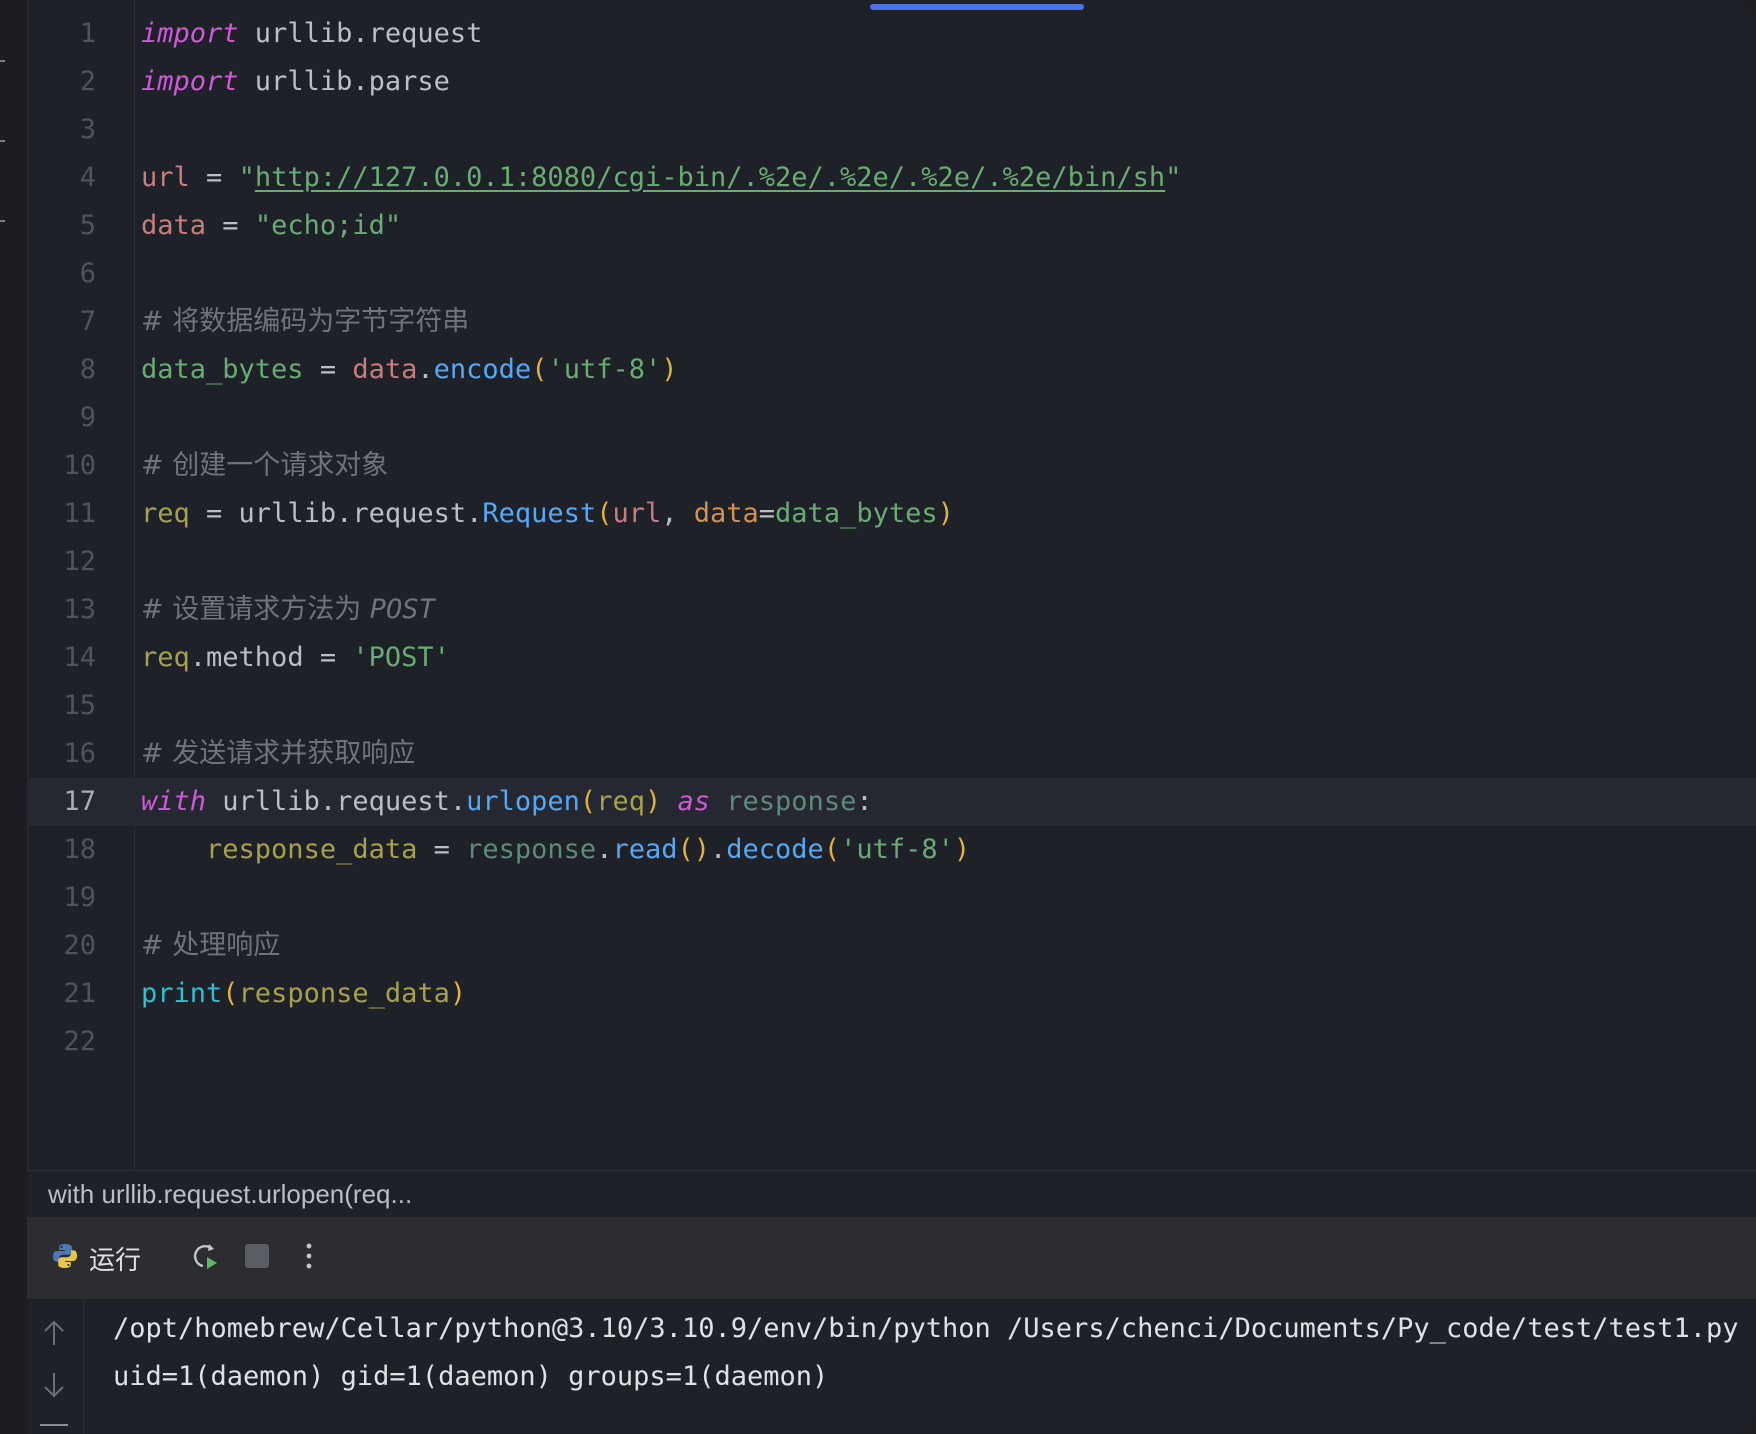 Image resolution: width=1756 pixels, height=1434 pixels. What do you see at coordinates (61, 658) in the screenshot?
I see `line-number: 14` at bounding box center [61, 658].